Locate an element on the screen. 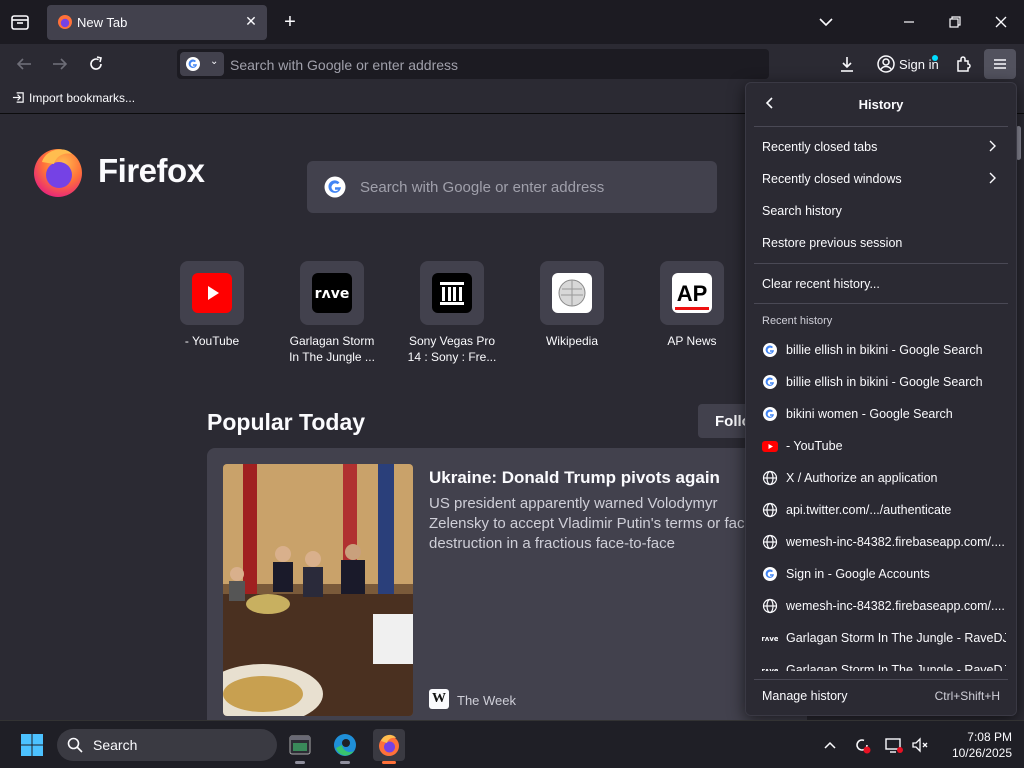 The image size is (1024, 768). import-icon is located at coordinates (18, 97).